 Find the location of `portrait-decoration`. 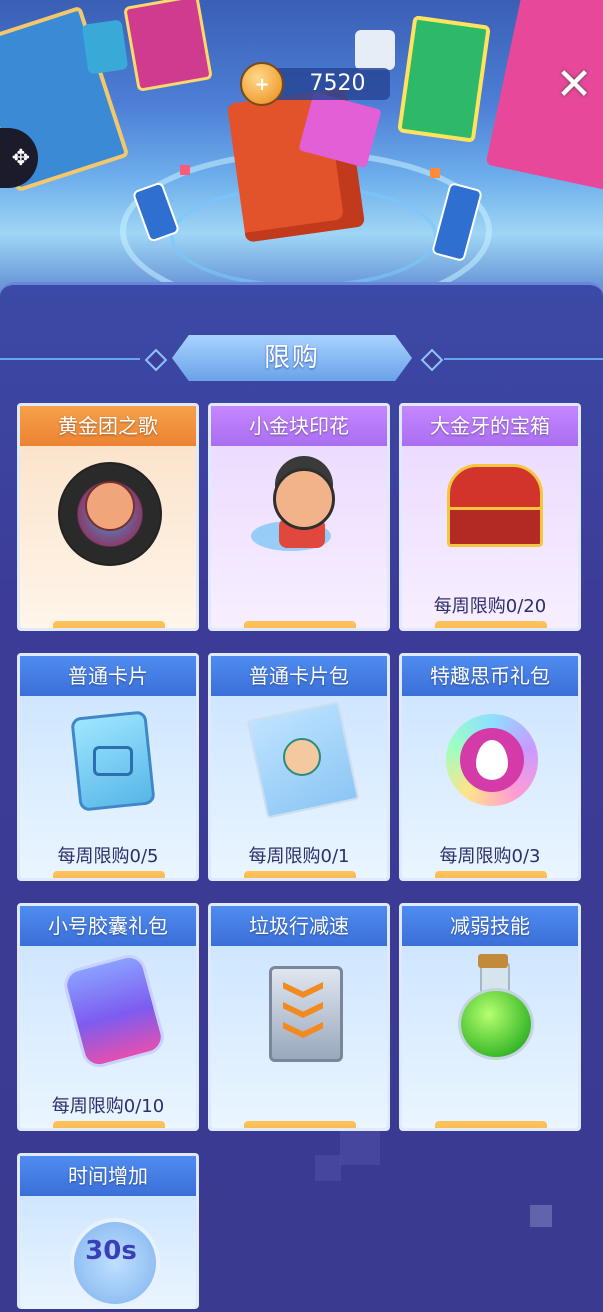

portrait-decoration is located at coordinates (375, 50).